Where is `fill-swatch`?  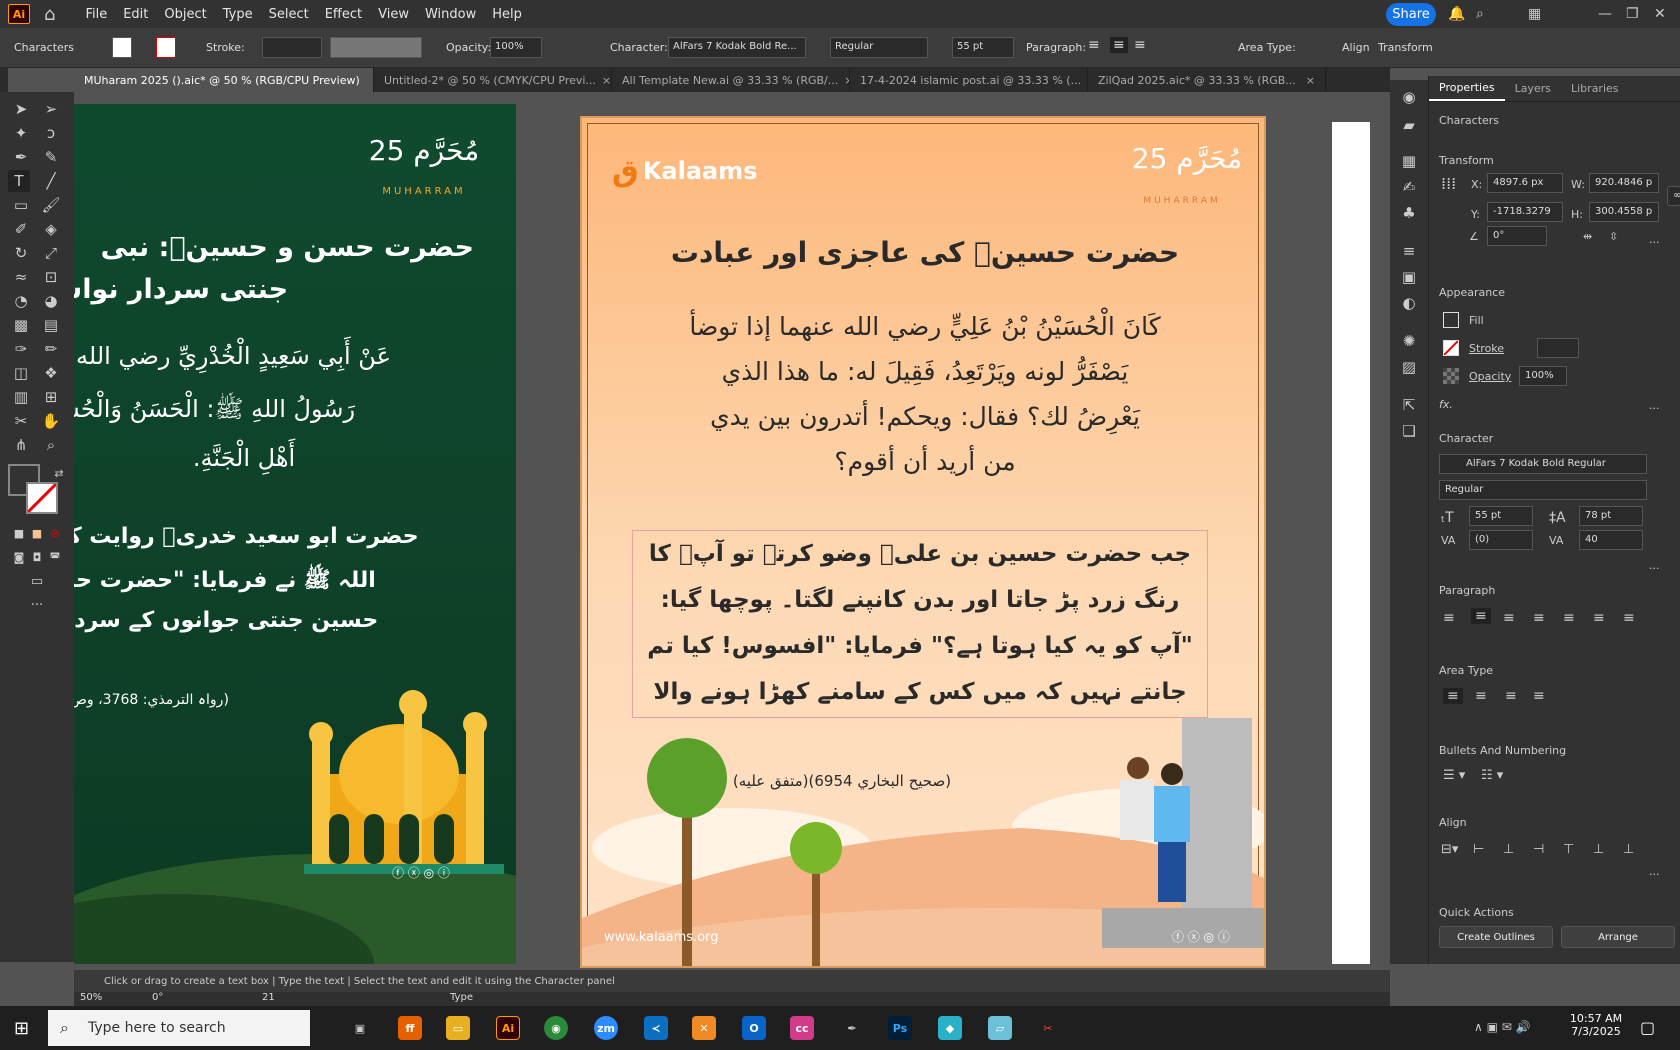
fill-swatch is located at coordinates (1451, 320).